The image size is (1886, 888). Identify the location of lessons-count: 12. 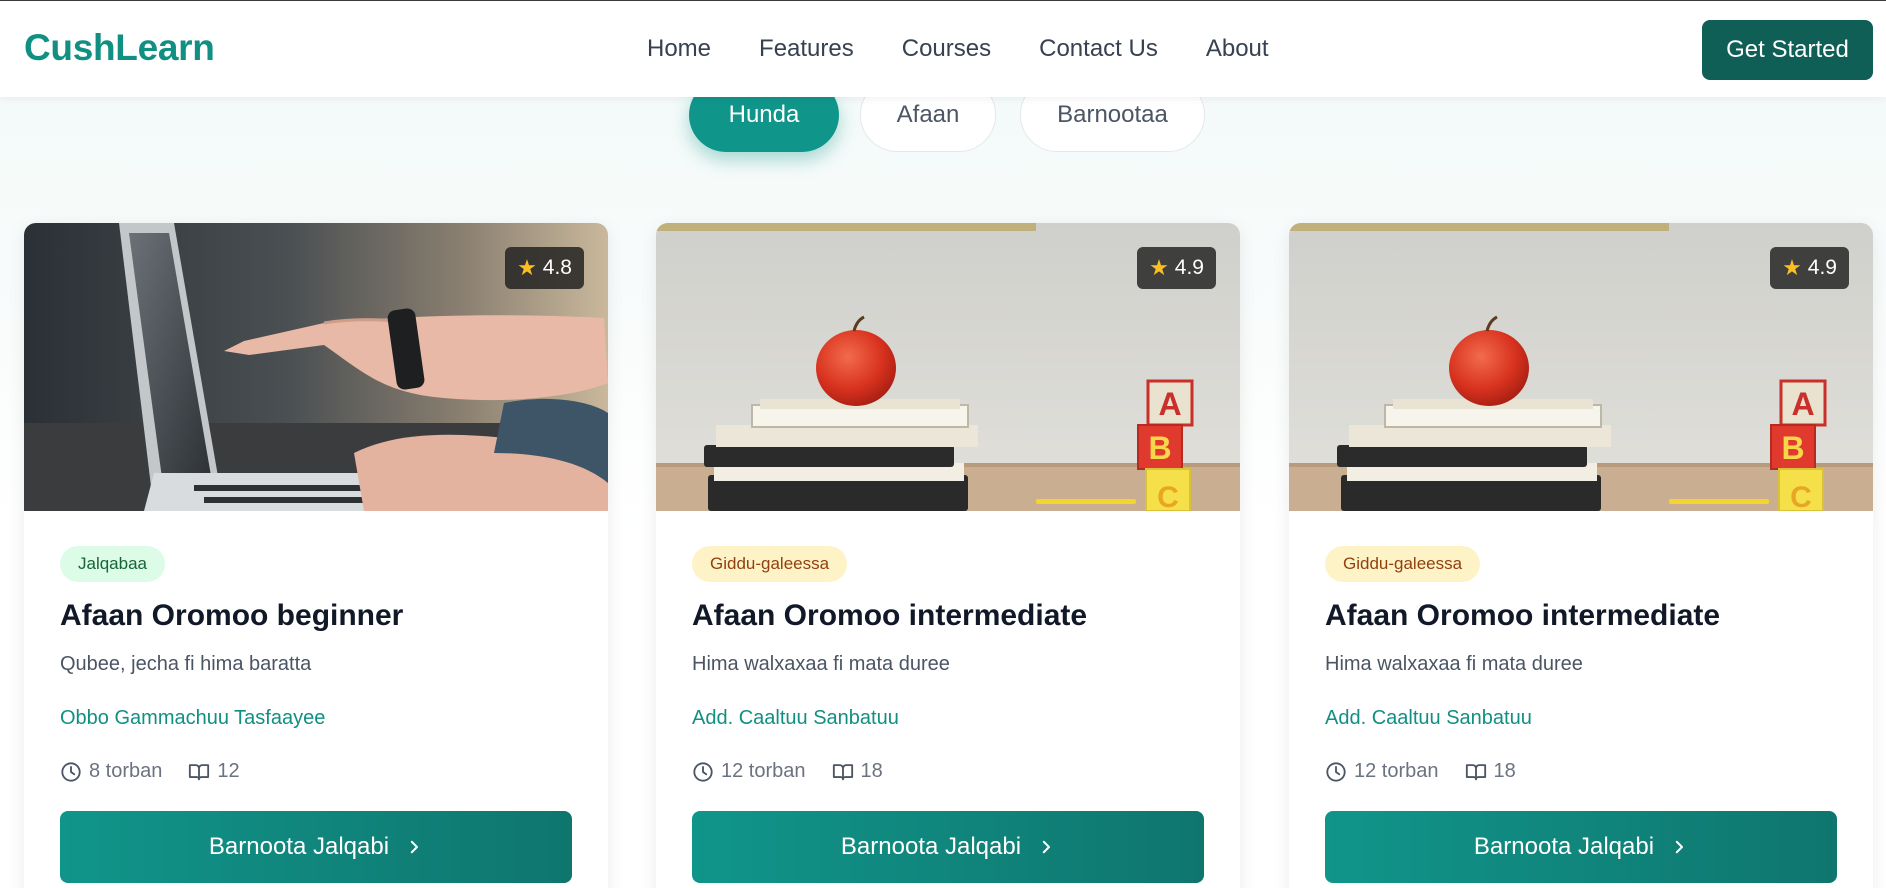
(228, 771).